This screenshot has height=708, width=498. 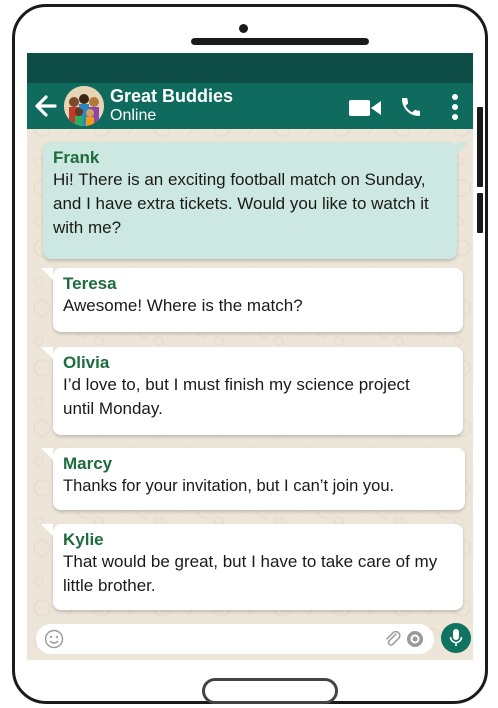 I want to click on home-button, so click(x=270, y=691).